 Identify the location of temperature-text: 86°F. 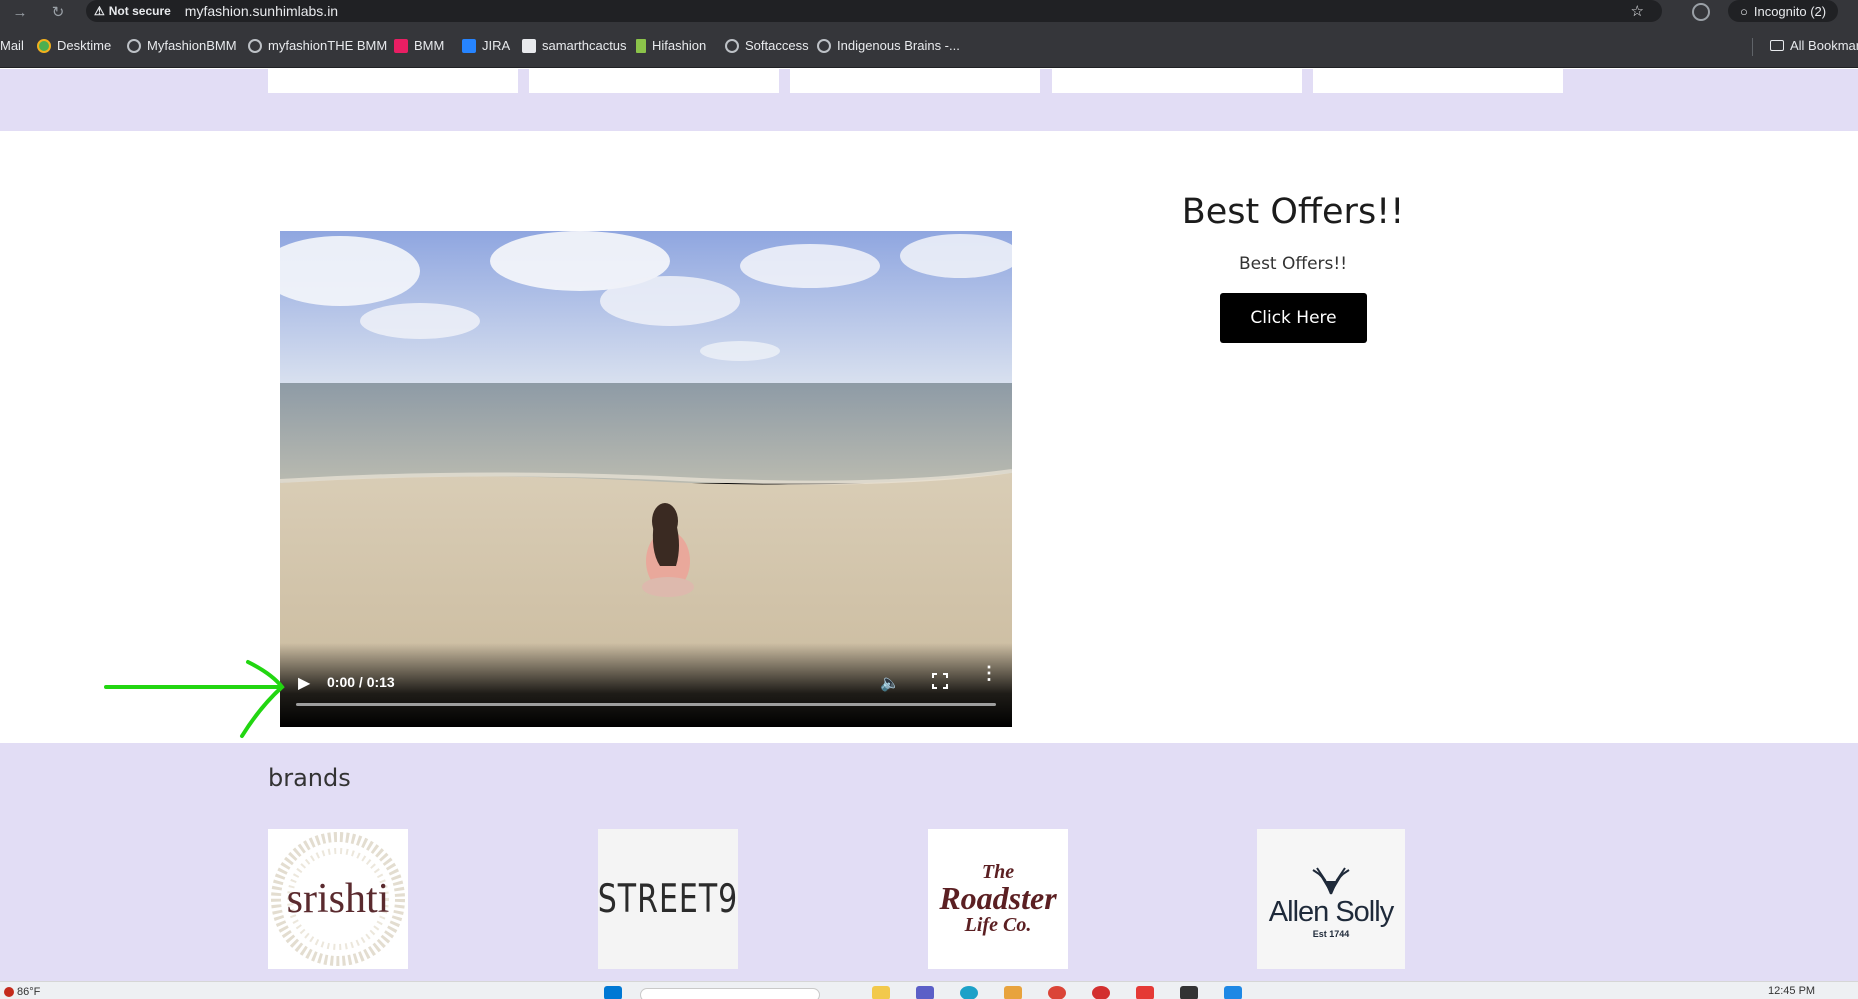
(29, 992).